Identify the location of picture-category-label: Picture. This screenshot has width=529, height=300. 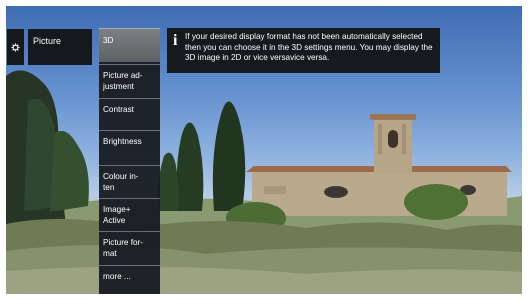
(47, 41).